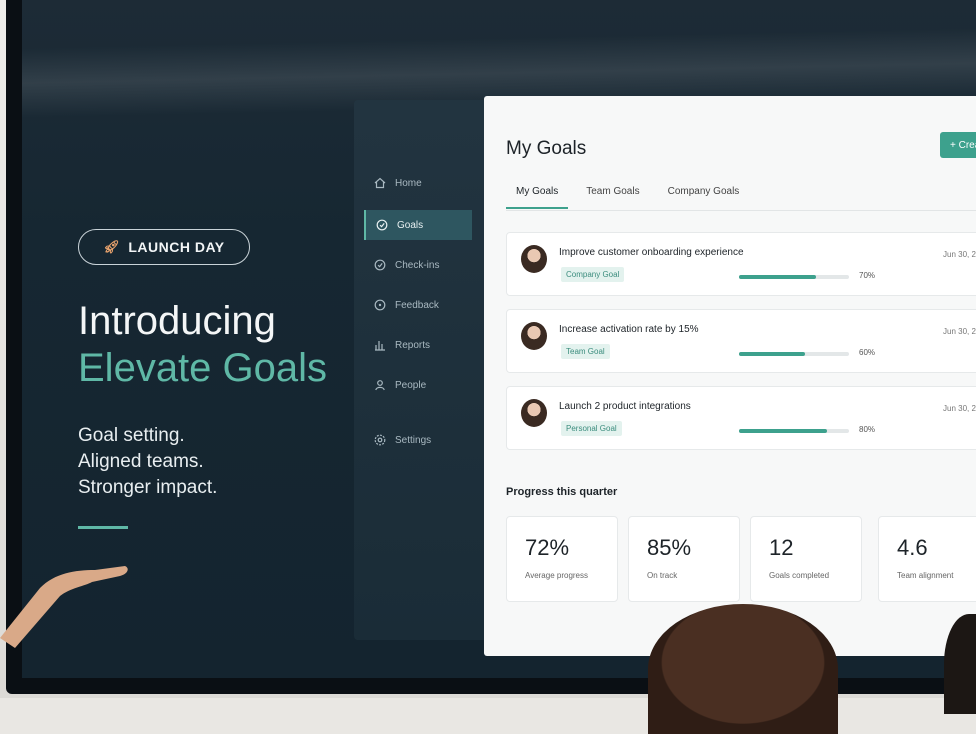 The width and height of the screenshot is (976, 734). Describe the element at coordinates (141, 461) in the screenshot. I see `hero-subtitle-line: Aligned teams.` at that location.